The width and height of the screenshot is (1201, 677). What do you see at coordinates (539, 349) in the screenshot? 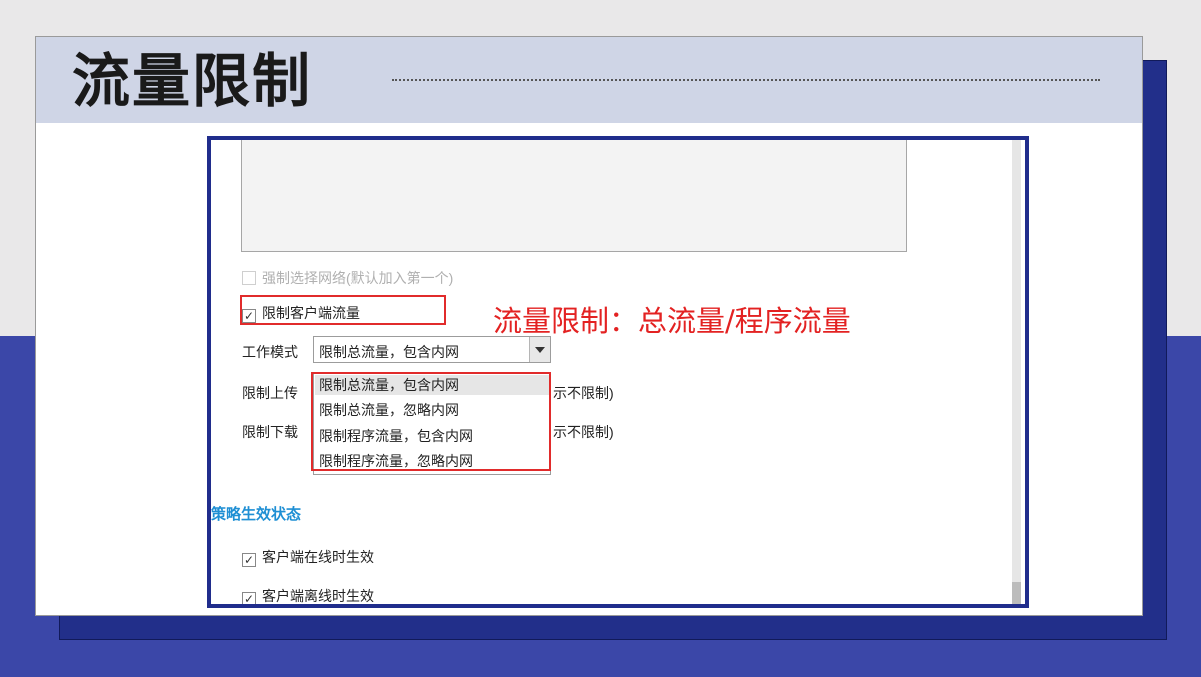
I see `chevron-down-icon` at bounding box center [539, 349].